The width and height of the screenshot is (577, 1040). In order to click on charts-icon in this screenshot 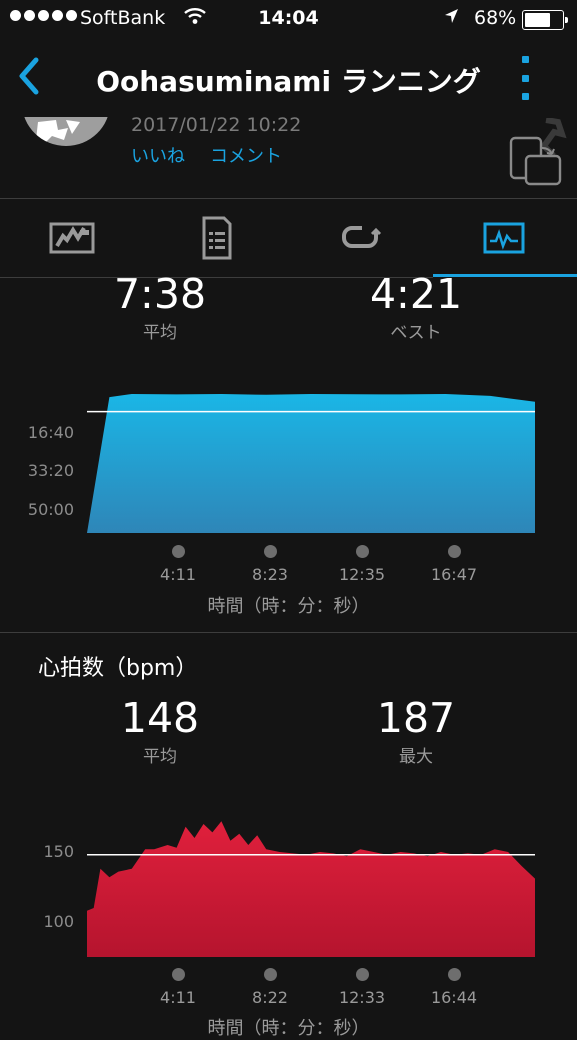, I will do `click(504, 238)`.